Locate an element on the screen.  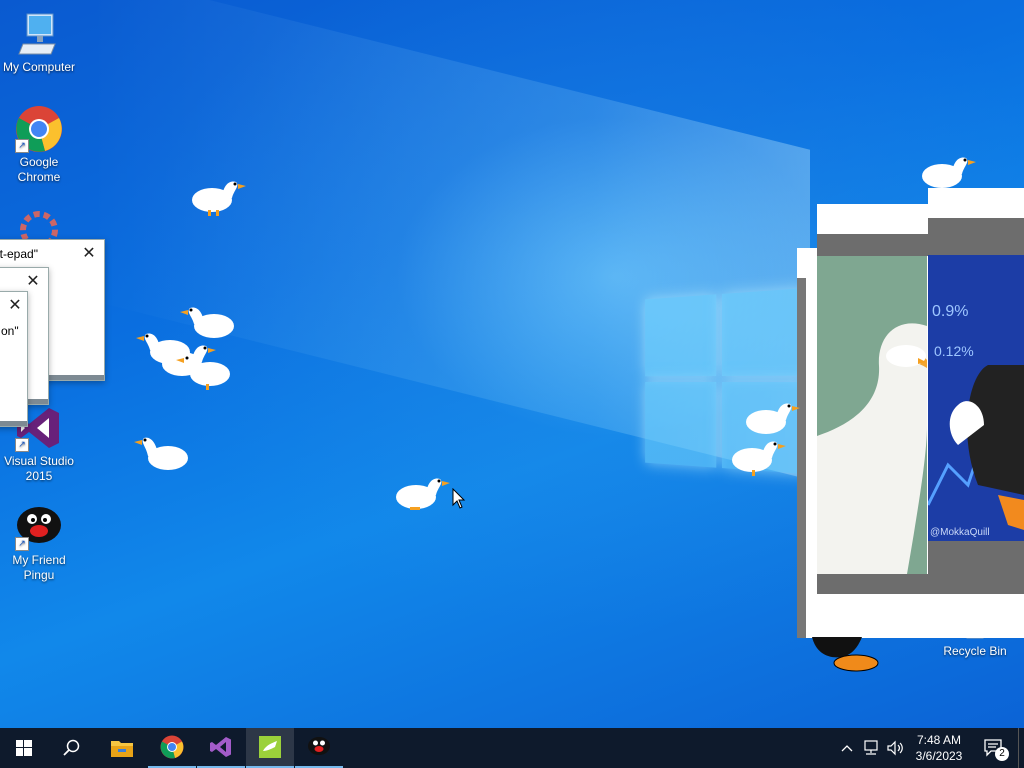
taskbar-goose-notepad is located at coordinates (270, 748).